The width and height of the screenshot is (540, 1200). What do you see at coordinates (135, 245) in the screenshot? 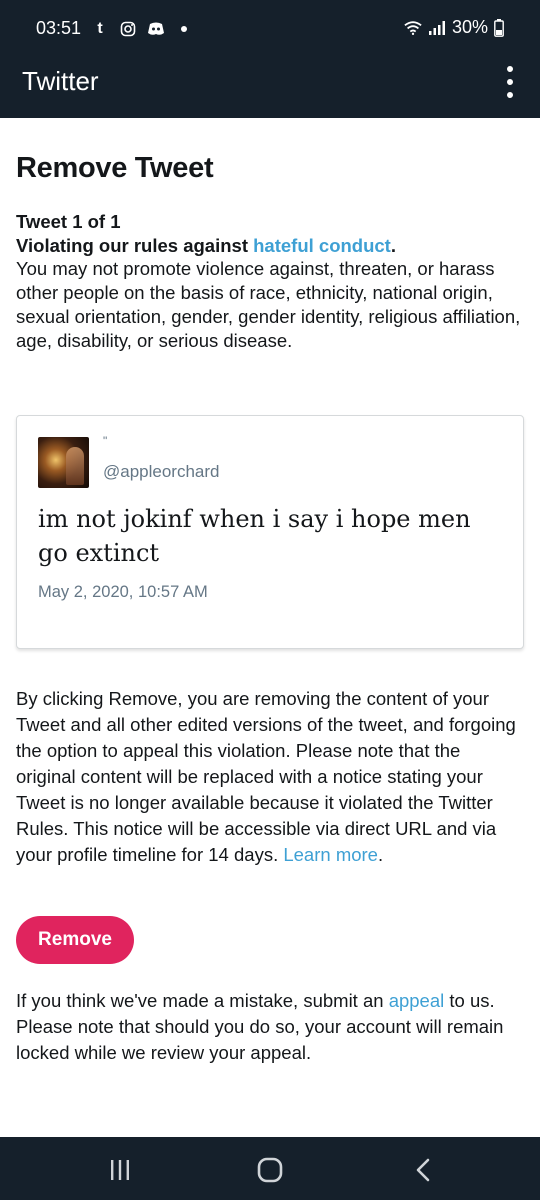
I see `violation-prefix: Violating our rules against` at bounding box center [135, 245].